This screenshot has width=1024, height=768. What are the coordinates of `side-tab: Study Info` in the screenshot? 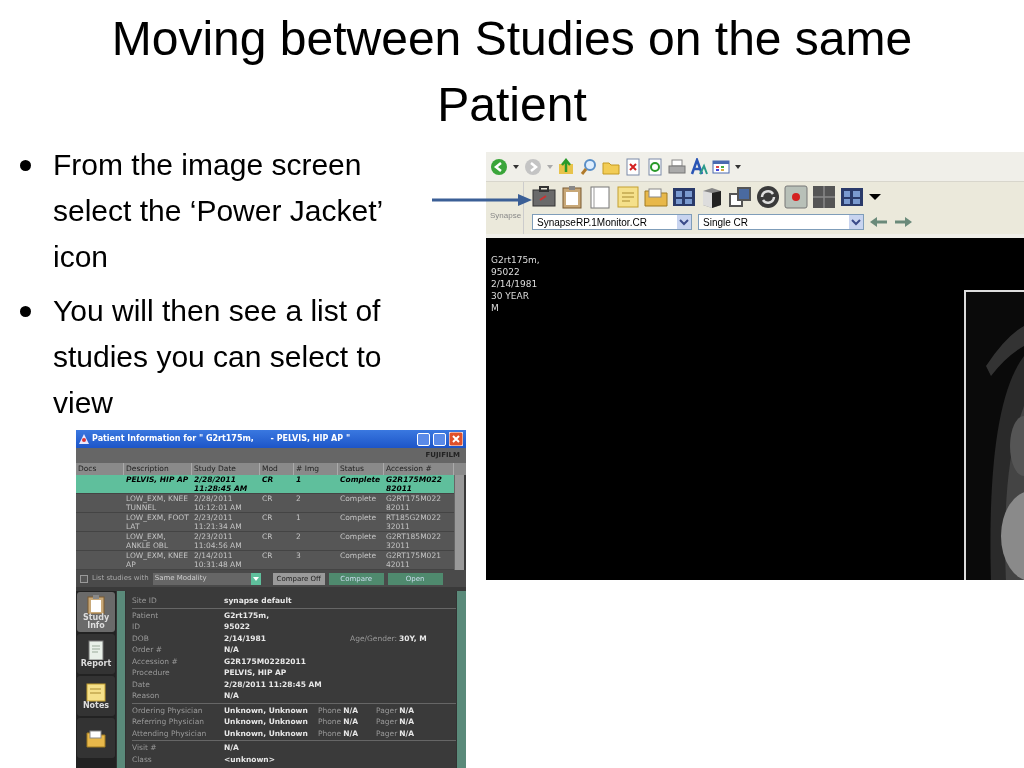 It's located at (96, 612).